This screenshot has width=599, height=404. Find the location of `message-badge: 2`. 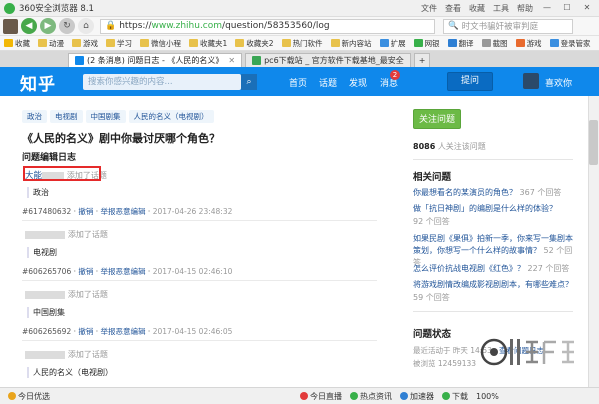

message-badge: 2 is located at coordinates (395, 75).